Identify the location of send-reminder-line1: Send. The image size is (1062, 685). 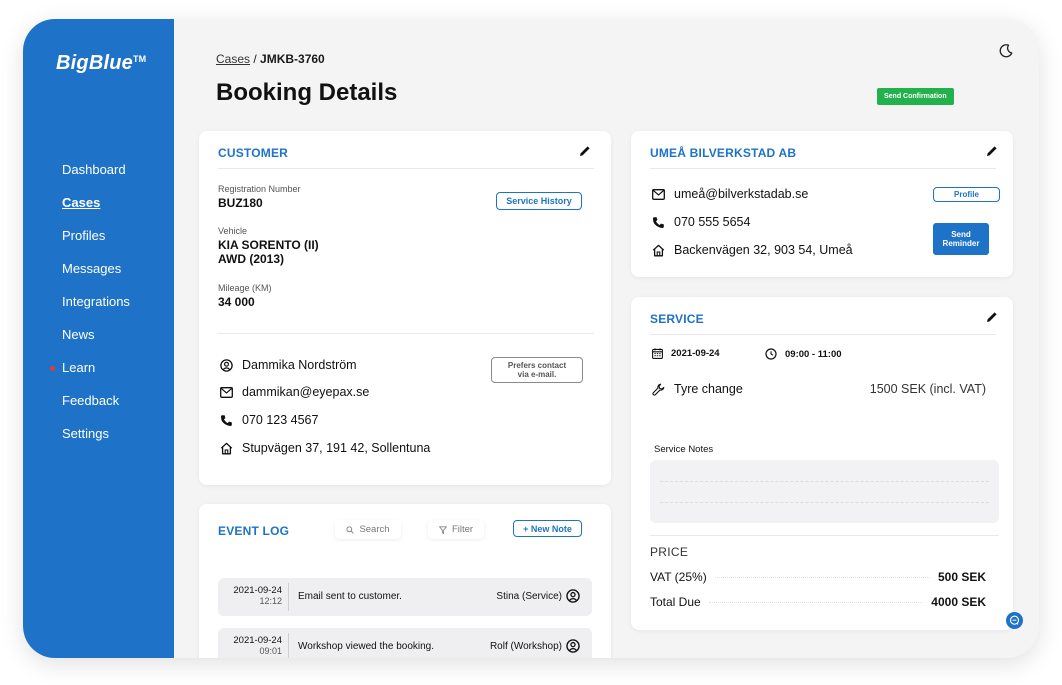
(961, 234).